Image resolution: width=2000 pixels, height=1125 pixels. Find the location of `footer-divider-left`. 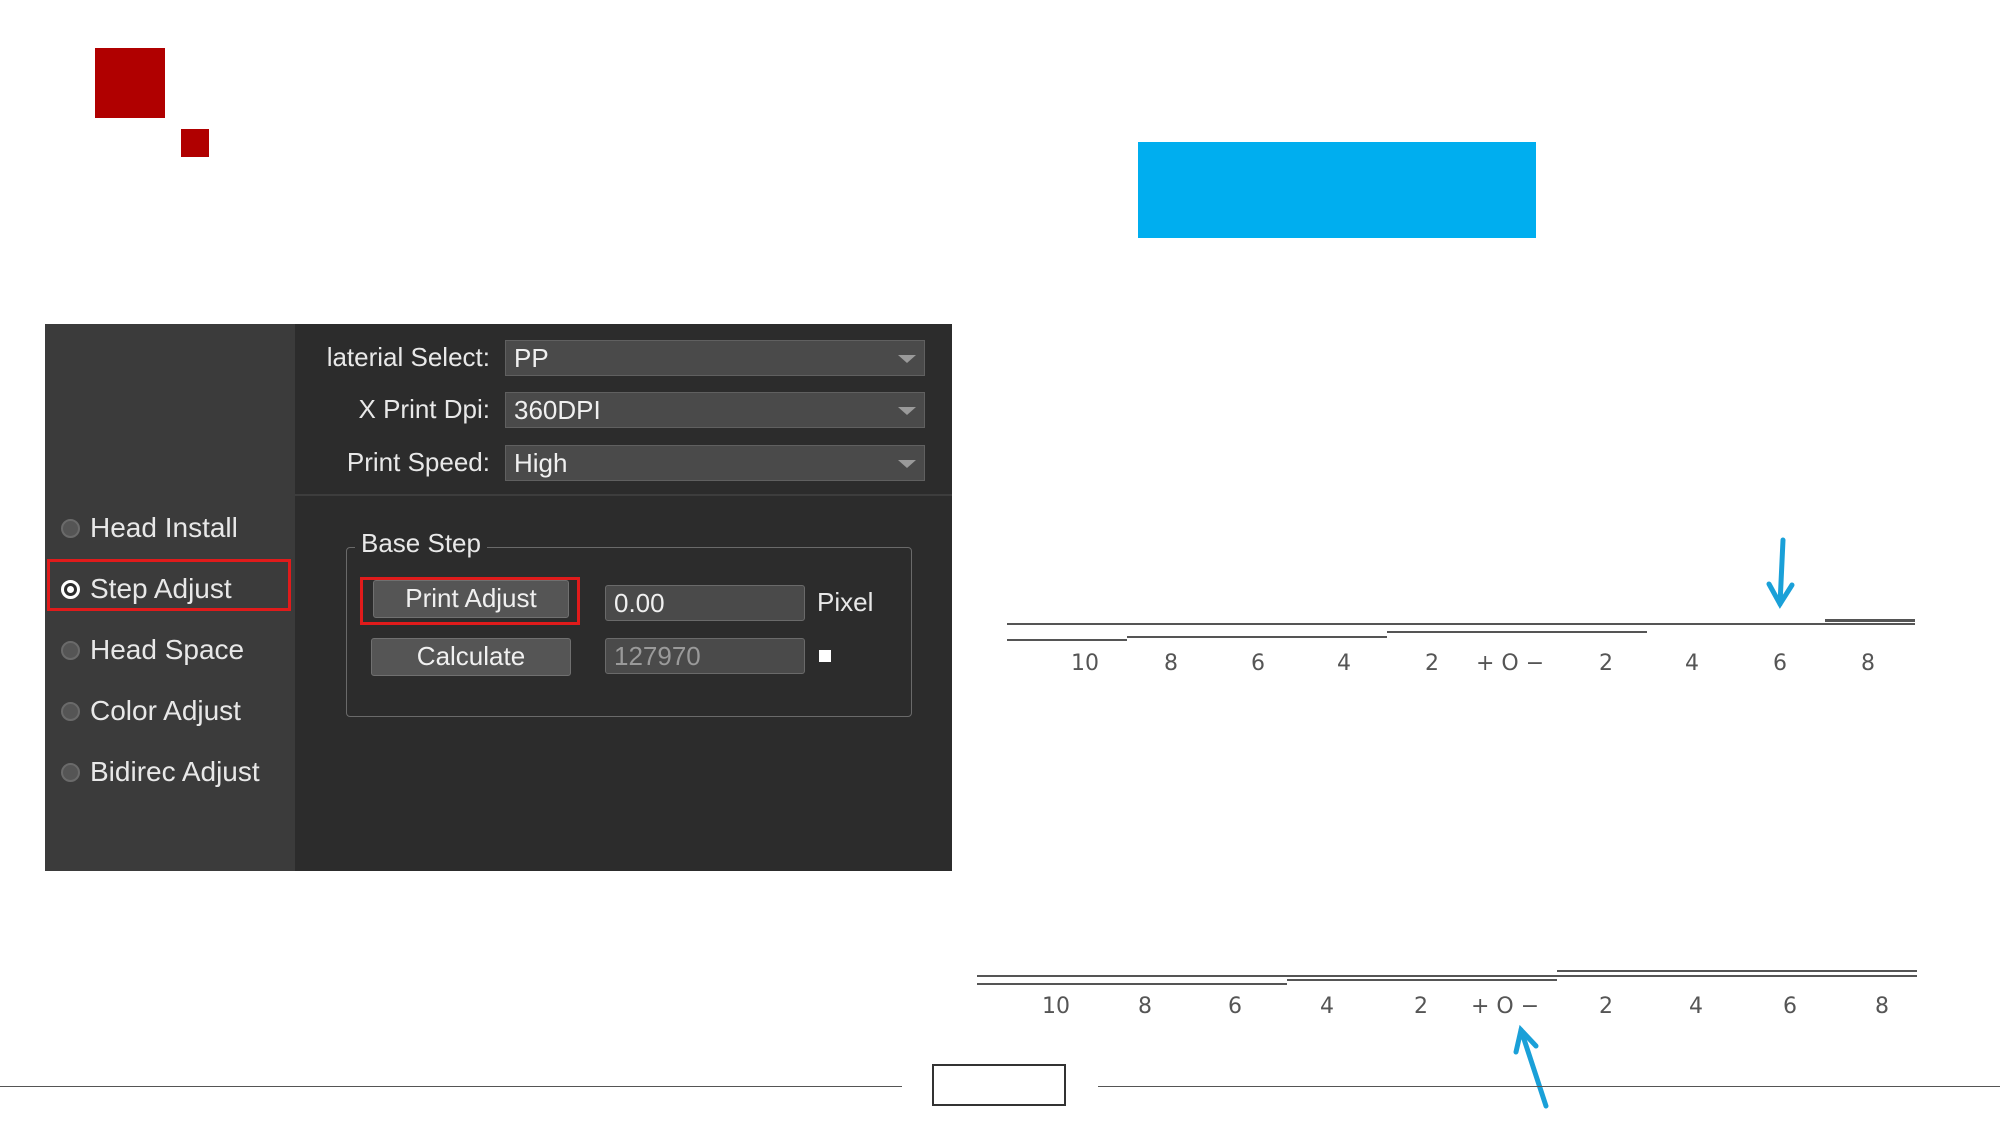

footer-divider-left is located at coordinates (451, 1086).